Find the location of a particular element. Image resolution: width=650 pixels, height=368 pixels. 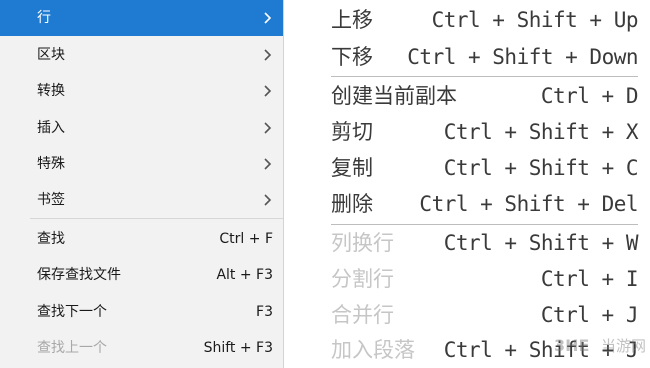

submenu-separator is located at coordinates (484, 76).